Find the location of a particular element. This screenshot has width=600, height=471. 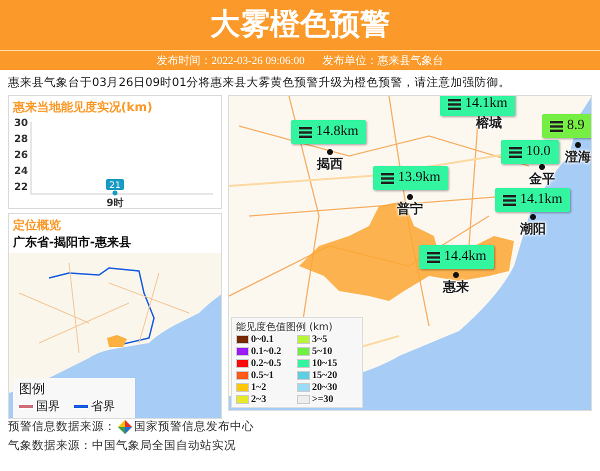

legend-title: 能见度色值图例 (km) is located at coordinates (285, 327).